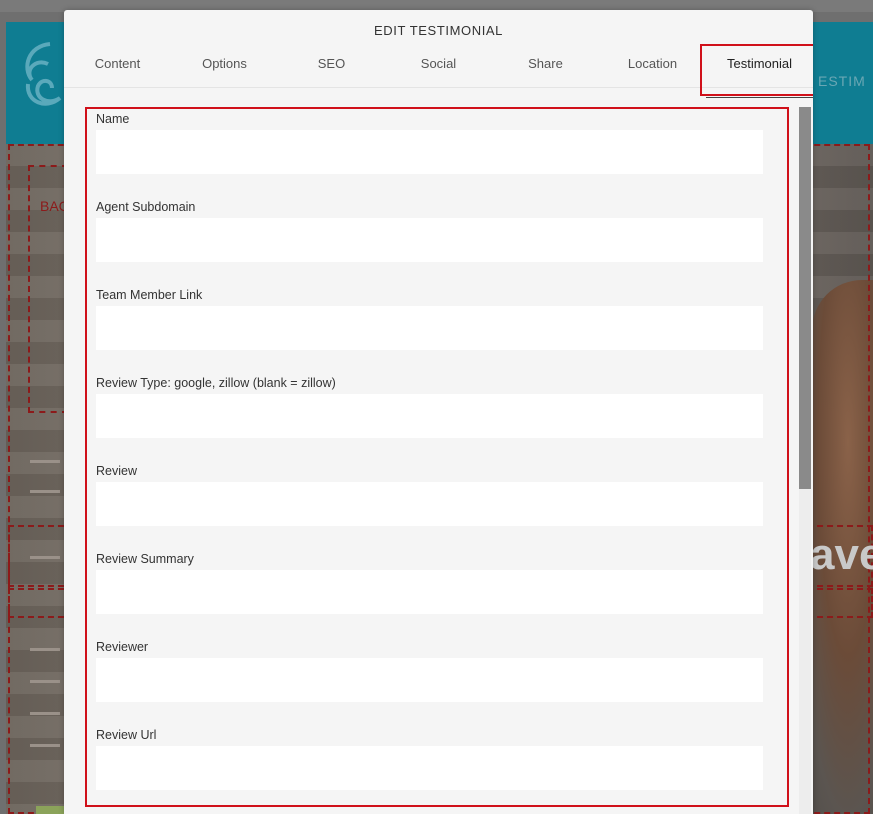 The height and width of the screenshot is (814, 873). I want to click on review-type-input, so click(429, 416).